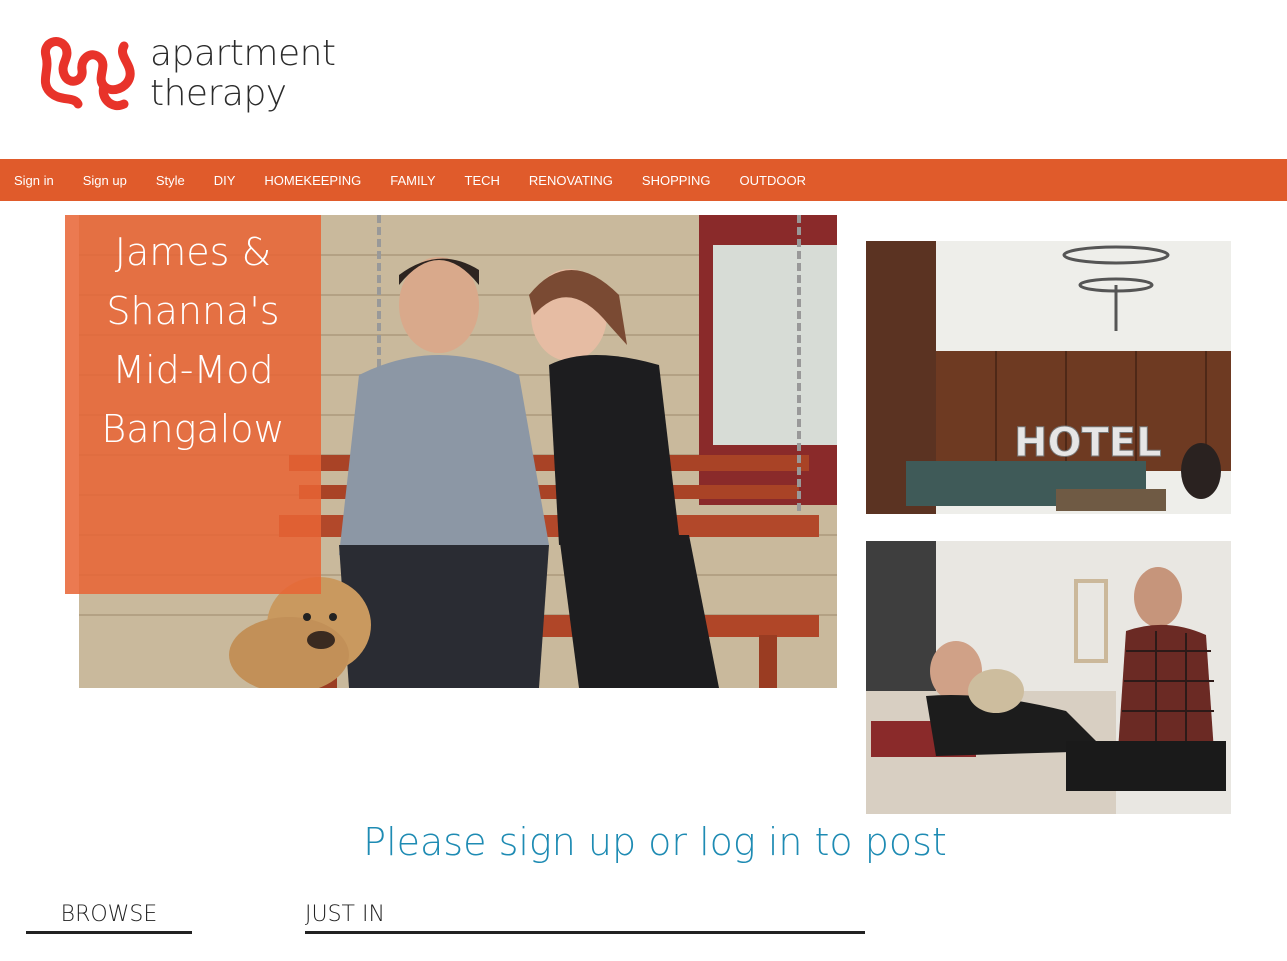 The image size is (1287, 961). I want to click on hero-caption-line-1: James &, so click(193, 252).